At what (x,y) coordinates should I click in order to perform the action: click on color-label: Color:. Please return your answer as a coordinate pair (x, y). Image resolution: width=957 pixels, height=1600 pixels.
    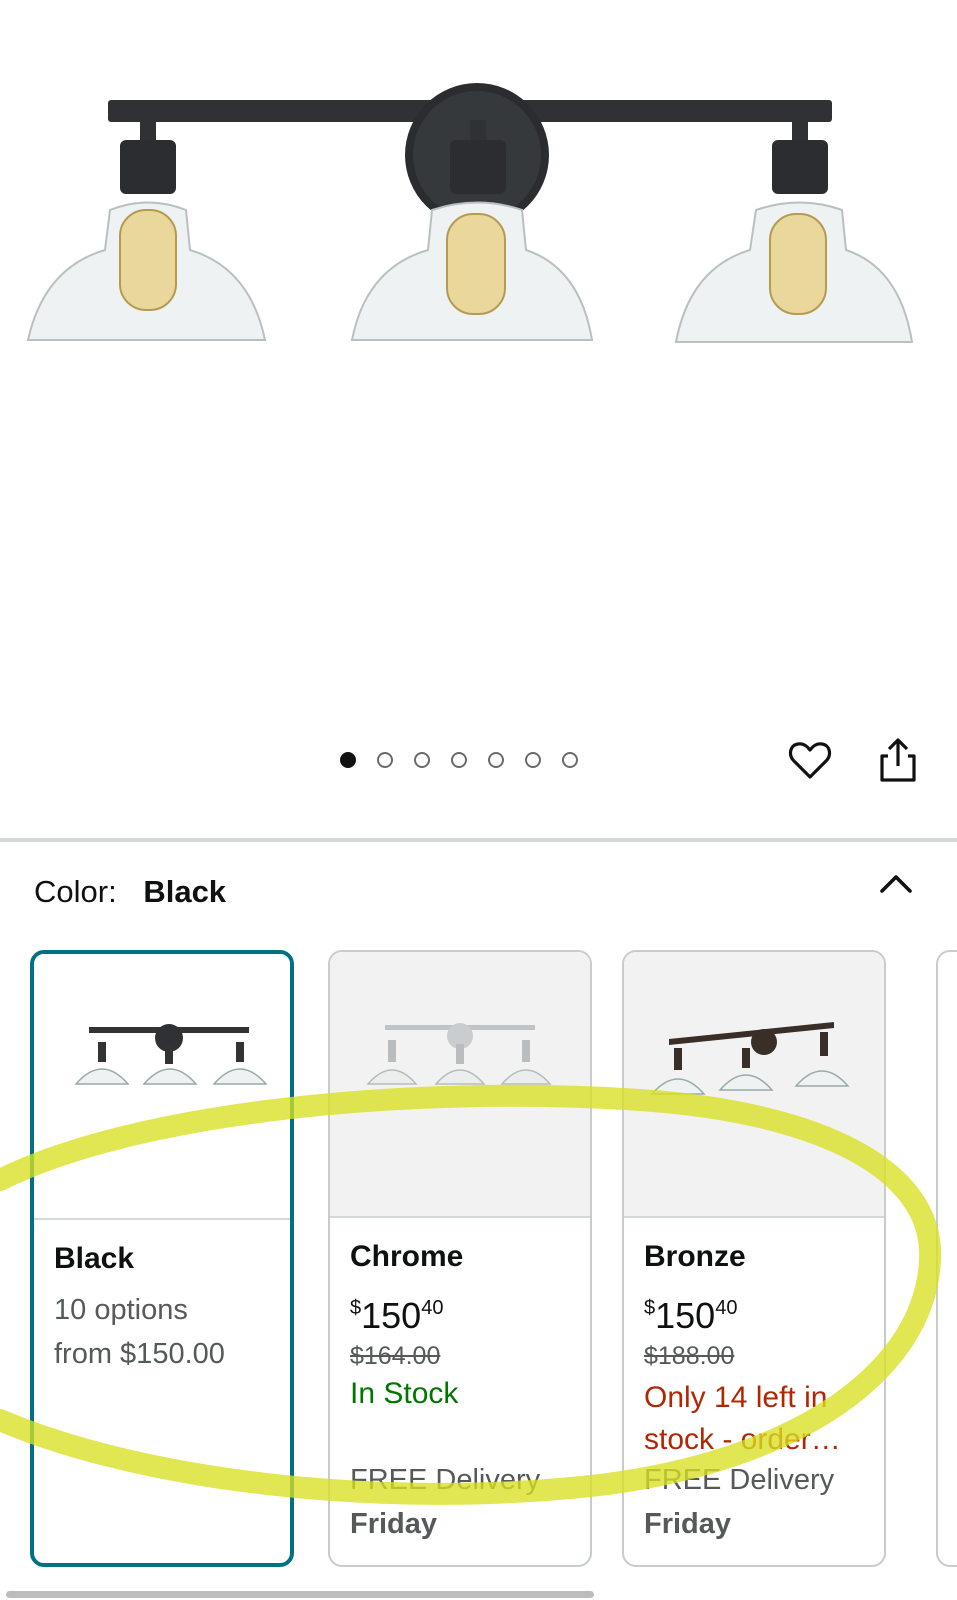
    Looking at the image, I should click on (75, 891).